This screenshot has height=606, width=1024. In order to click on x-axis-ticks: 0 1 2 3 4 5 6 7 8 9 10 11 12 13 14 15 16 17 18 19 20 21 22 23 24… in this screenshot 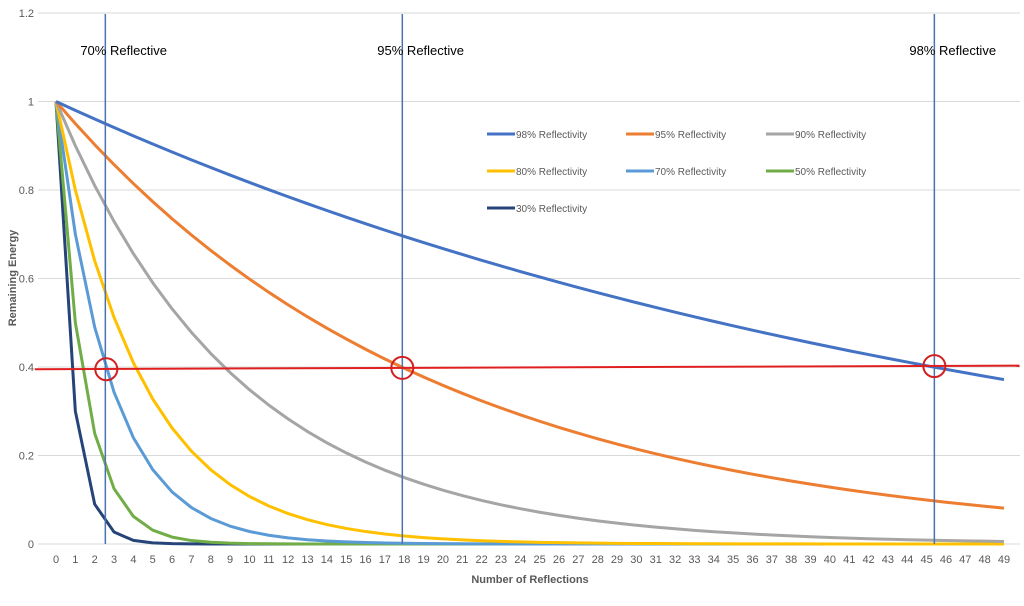, I will do `click(531, 560)`.